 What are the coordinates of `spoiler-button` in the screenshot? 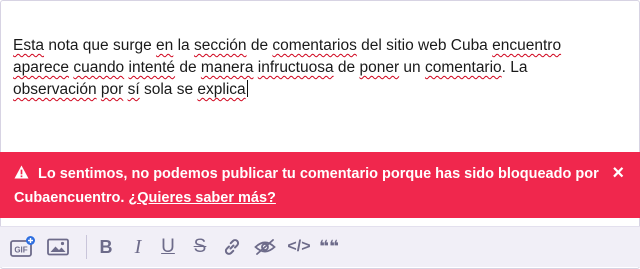 It's located at (265, 247).